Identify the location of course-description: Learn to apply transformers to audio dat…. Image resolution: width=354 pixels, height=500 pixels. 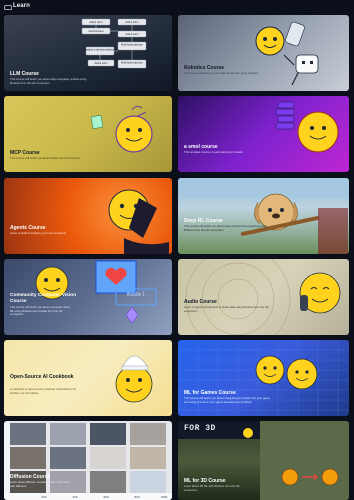
(226, 309).